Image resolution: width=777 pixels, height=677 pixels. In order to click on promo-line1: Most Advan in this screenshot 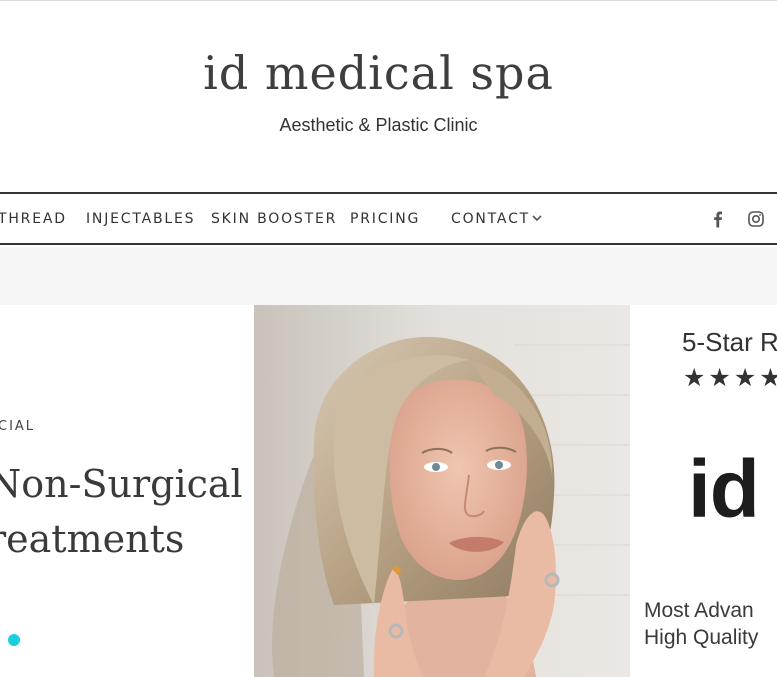, I will do `click(699, 610)`.